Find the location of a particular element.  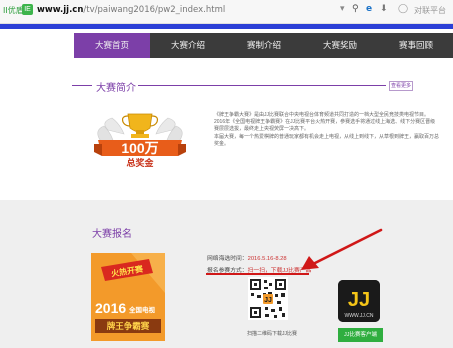

security-badge: II优盾 is located at coordinates (13, 10).